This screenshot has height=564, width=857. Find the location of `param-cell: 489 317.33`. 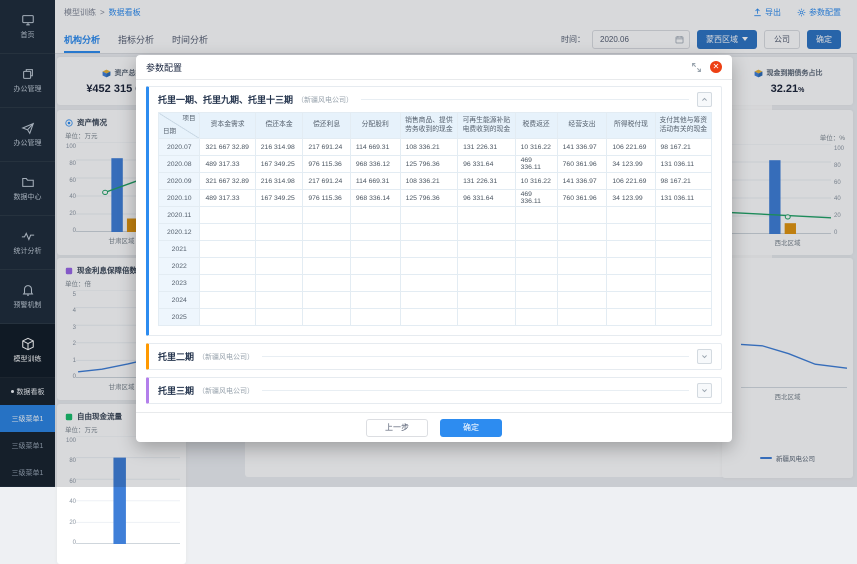

param-cell: 489 317.33 is located at coordinates (227, 198).